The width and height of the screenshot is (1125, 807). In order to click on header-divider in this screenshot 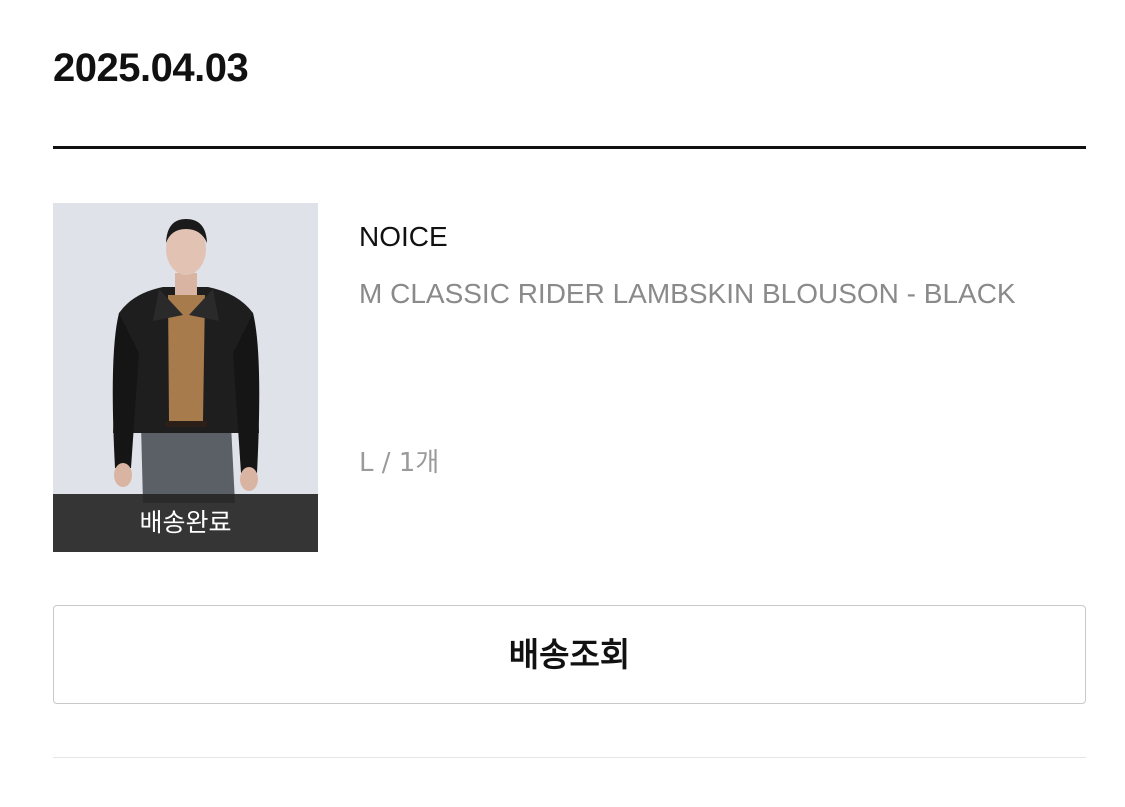, I will do `click(569, 147)`.